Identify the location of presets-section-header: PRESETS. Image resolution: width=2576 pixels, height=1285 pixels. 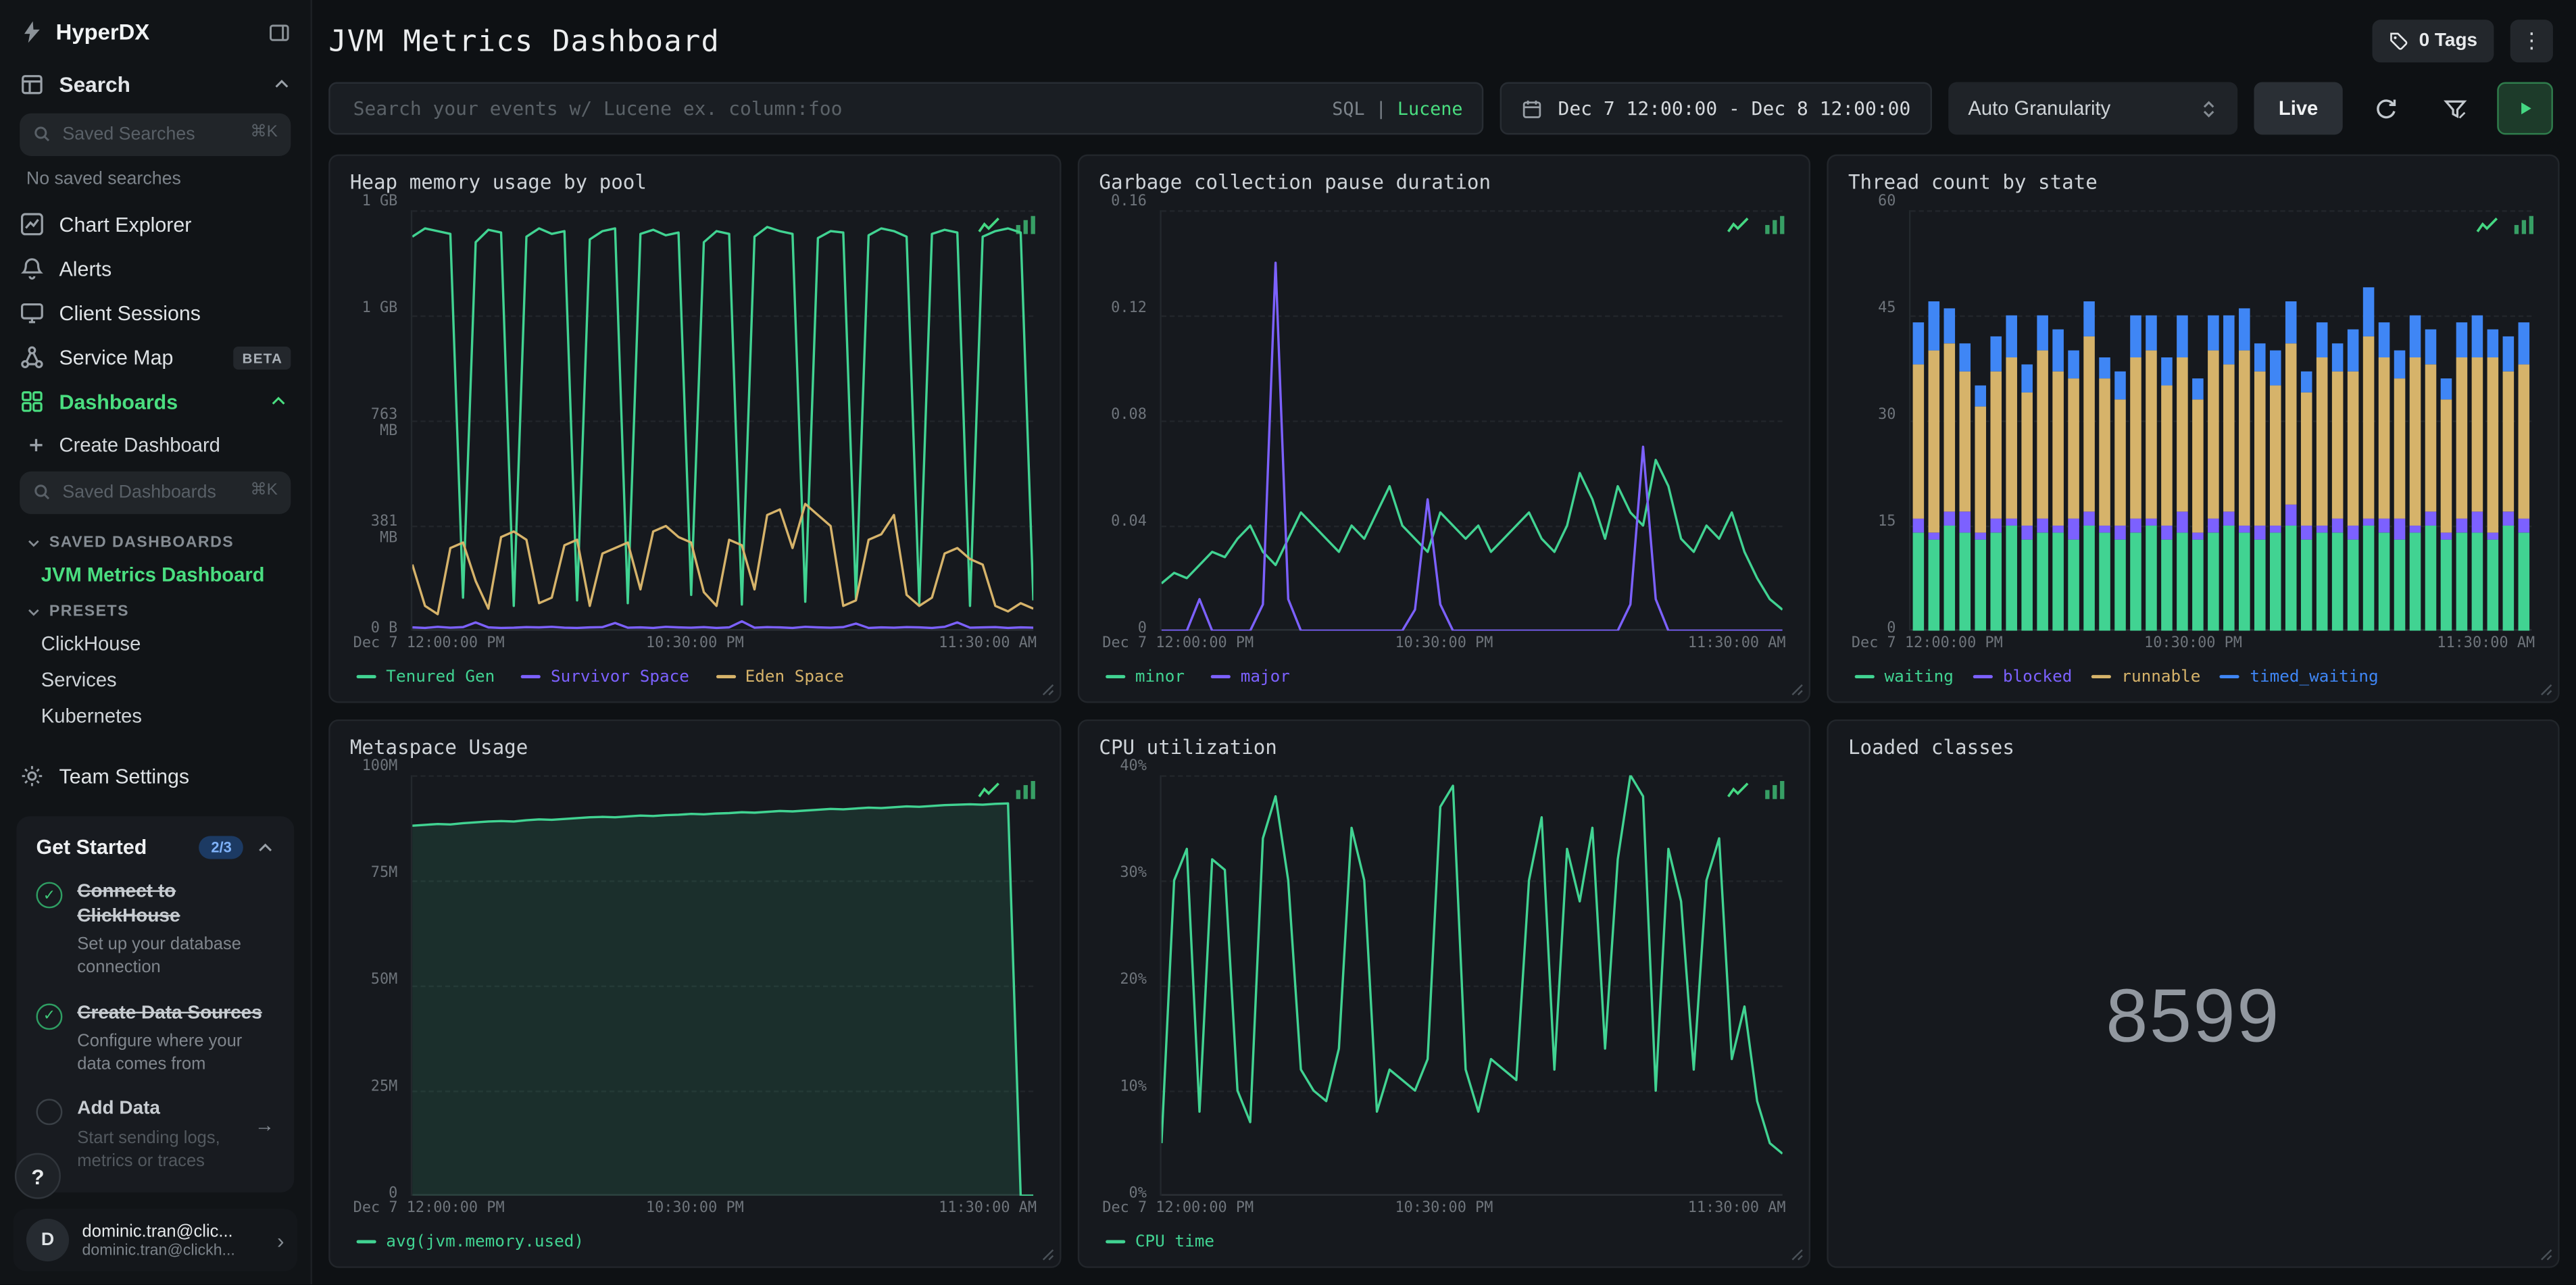
(155, 610).